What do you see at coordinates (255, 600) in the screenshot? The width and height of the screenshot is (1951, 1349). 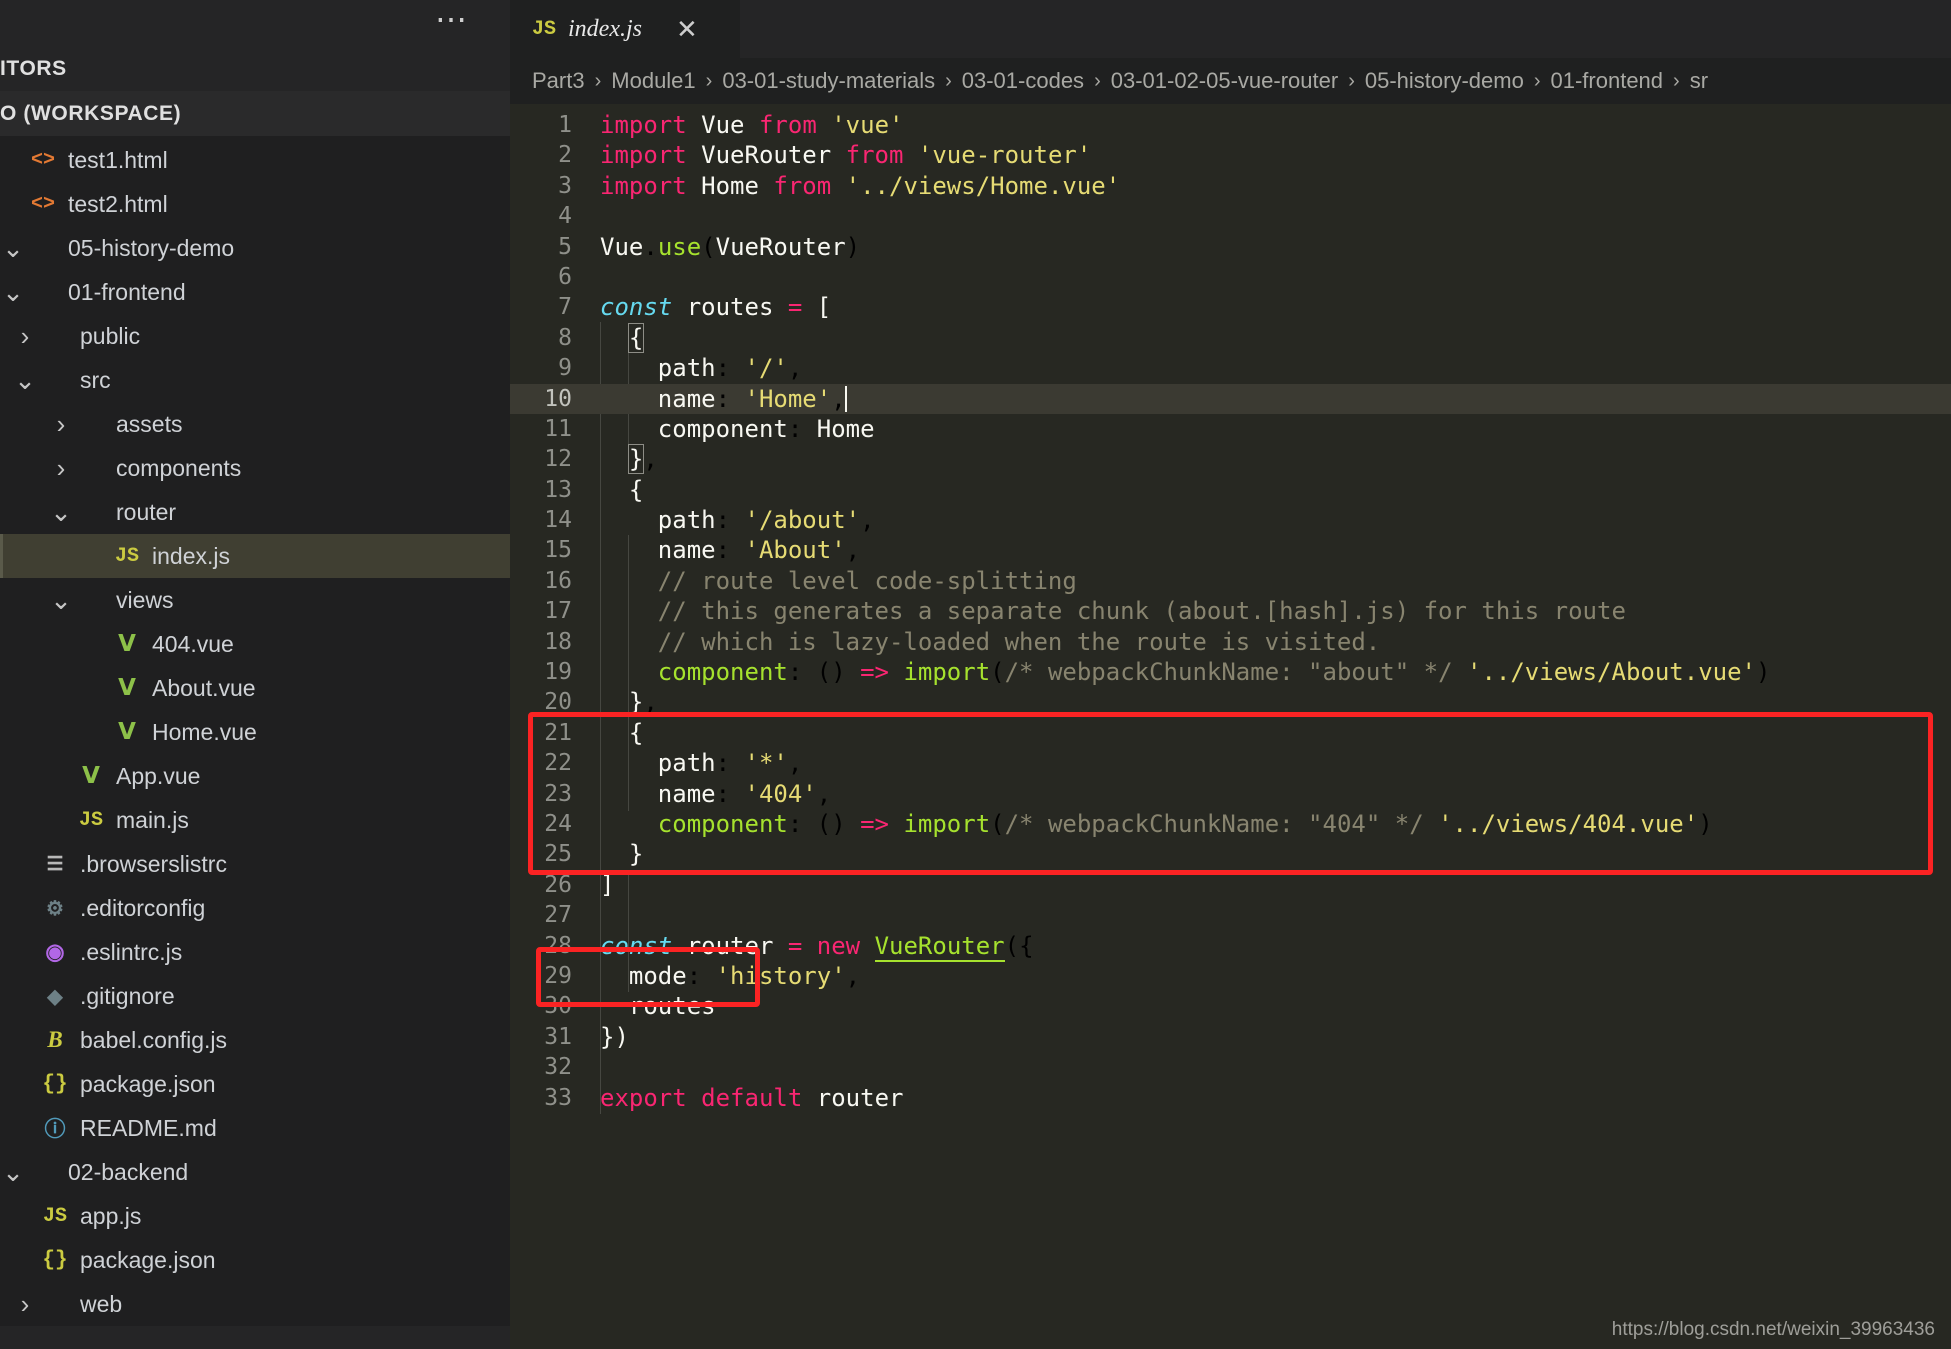 I see `tree-item-views: ⌄ views` at bounding box center [255, 600].